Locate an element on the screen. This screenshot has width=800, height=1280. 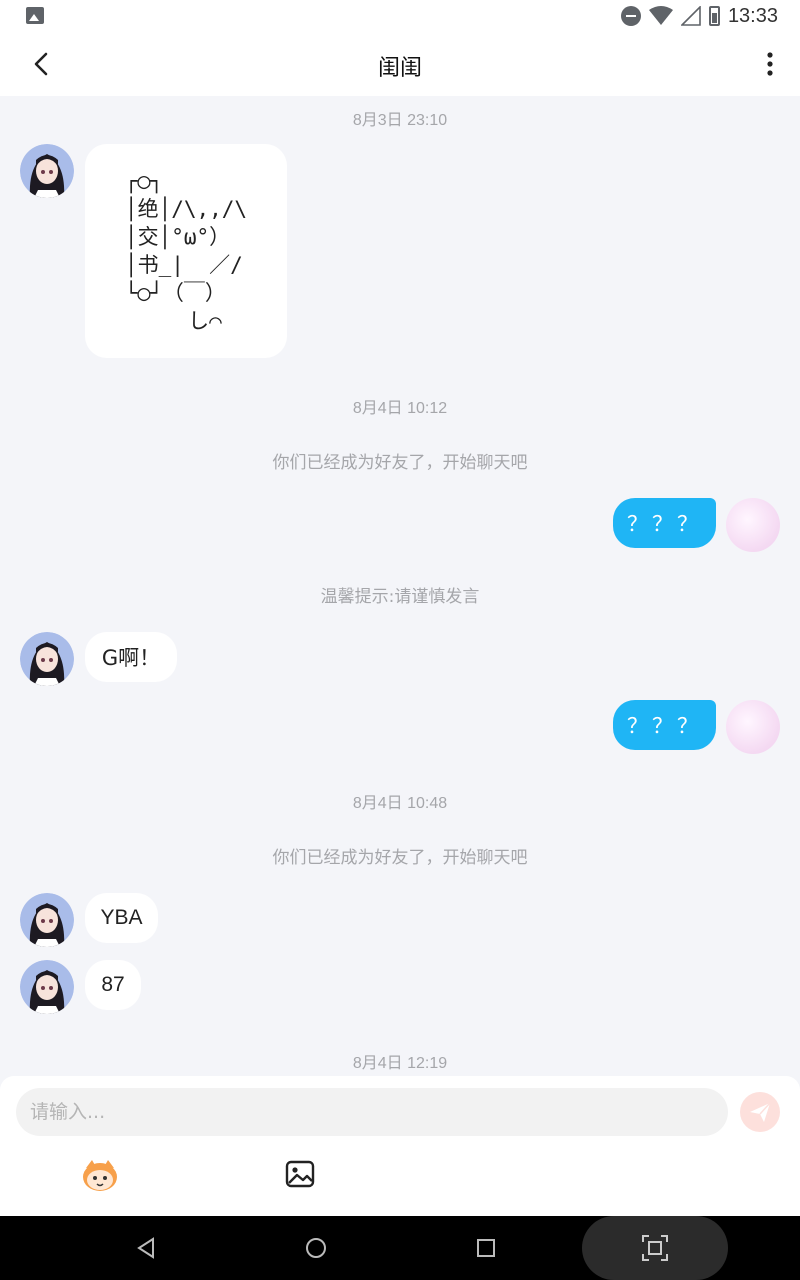
message-text: YBA is located at coordinates (121, 917).